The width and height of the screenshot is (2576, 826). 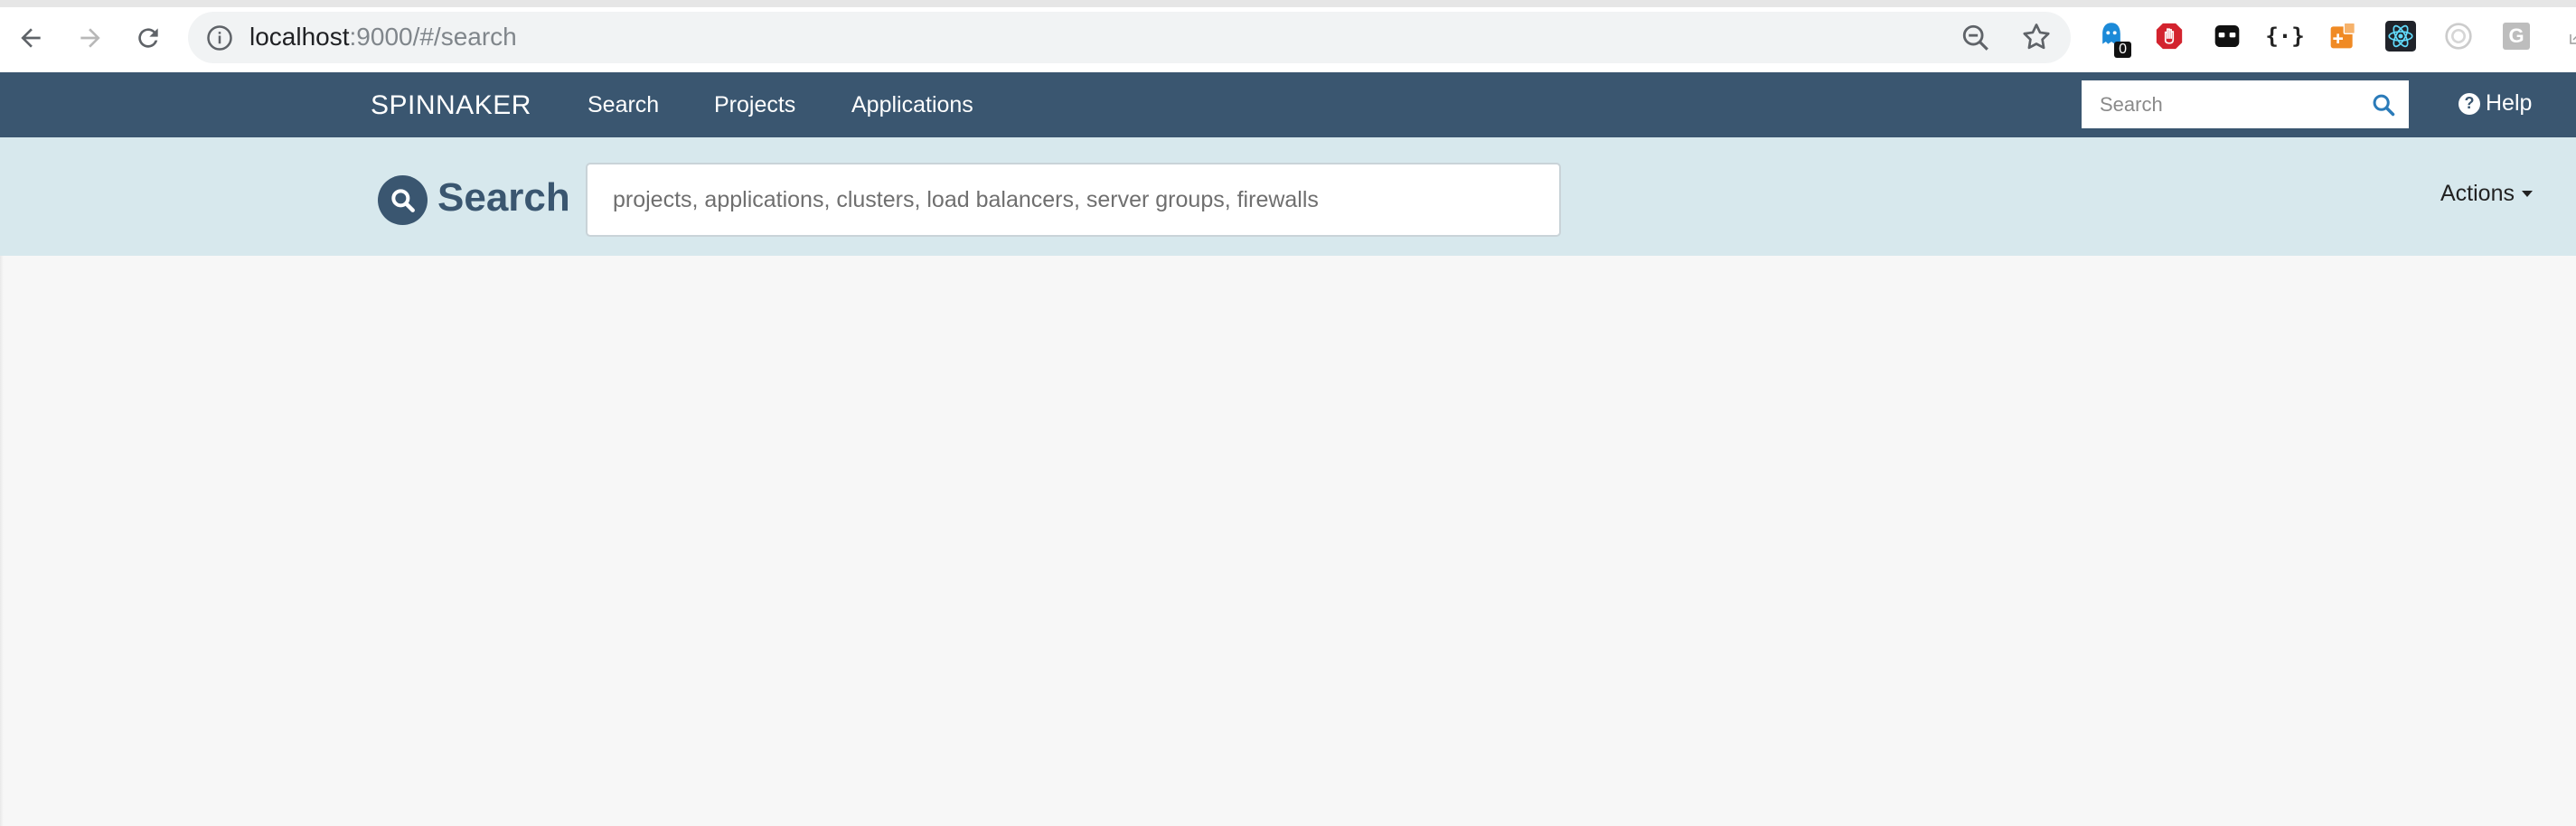 I want to click on infrastructure-search-box, so click(x=1074, y=200).